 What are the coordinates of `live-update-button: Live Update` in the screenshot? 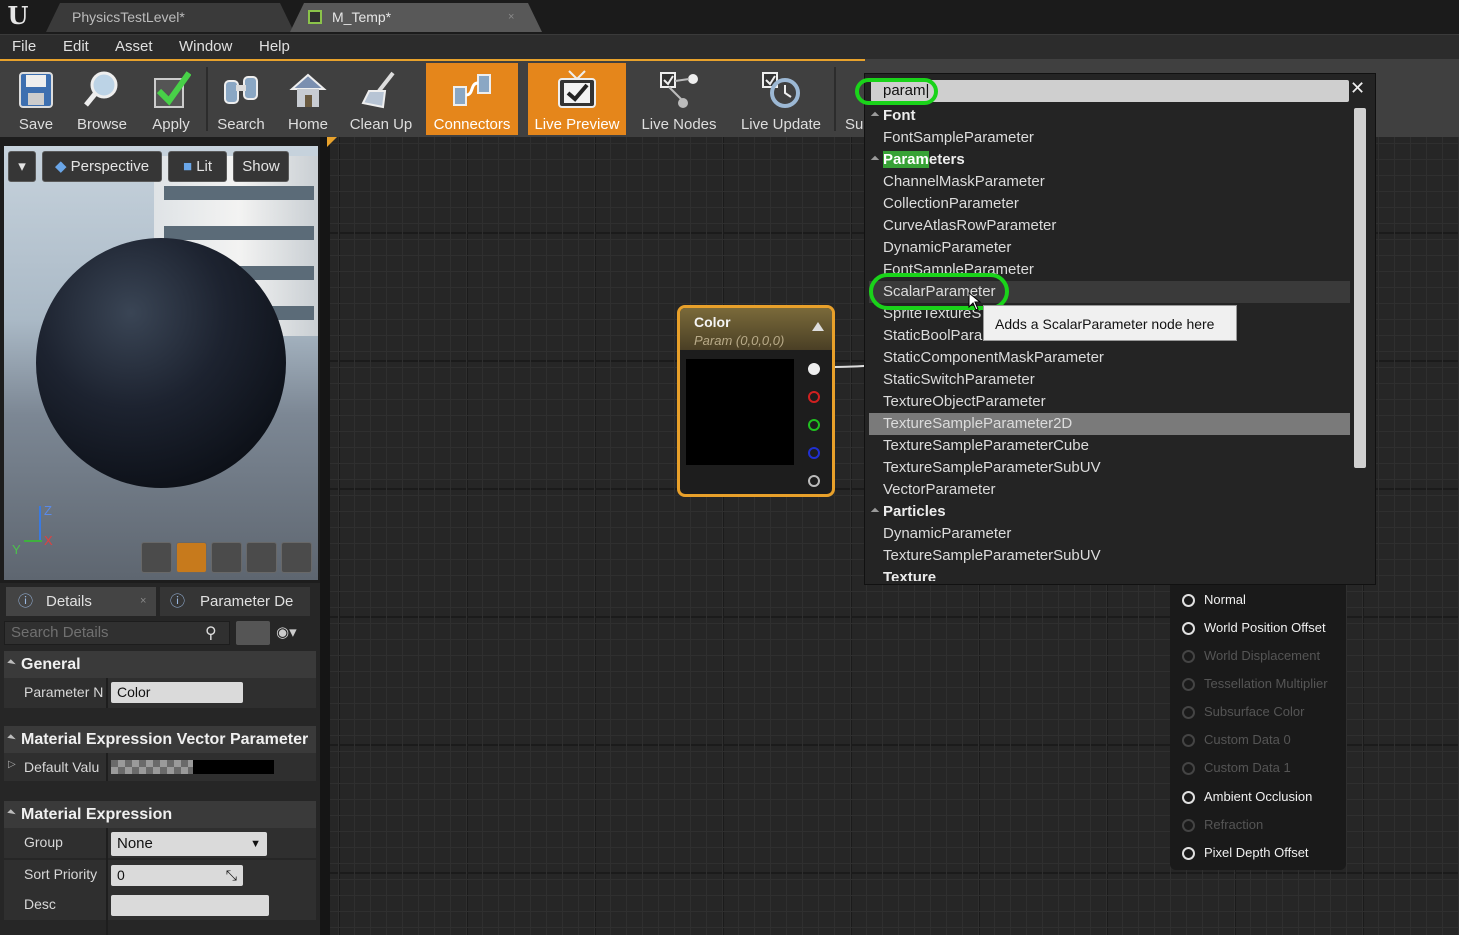 It's located at (781, 99).